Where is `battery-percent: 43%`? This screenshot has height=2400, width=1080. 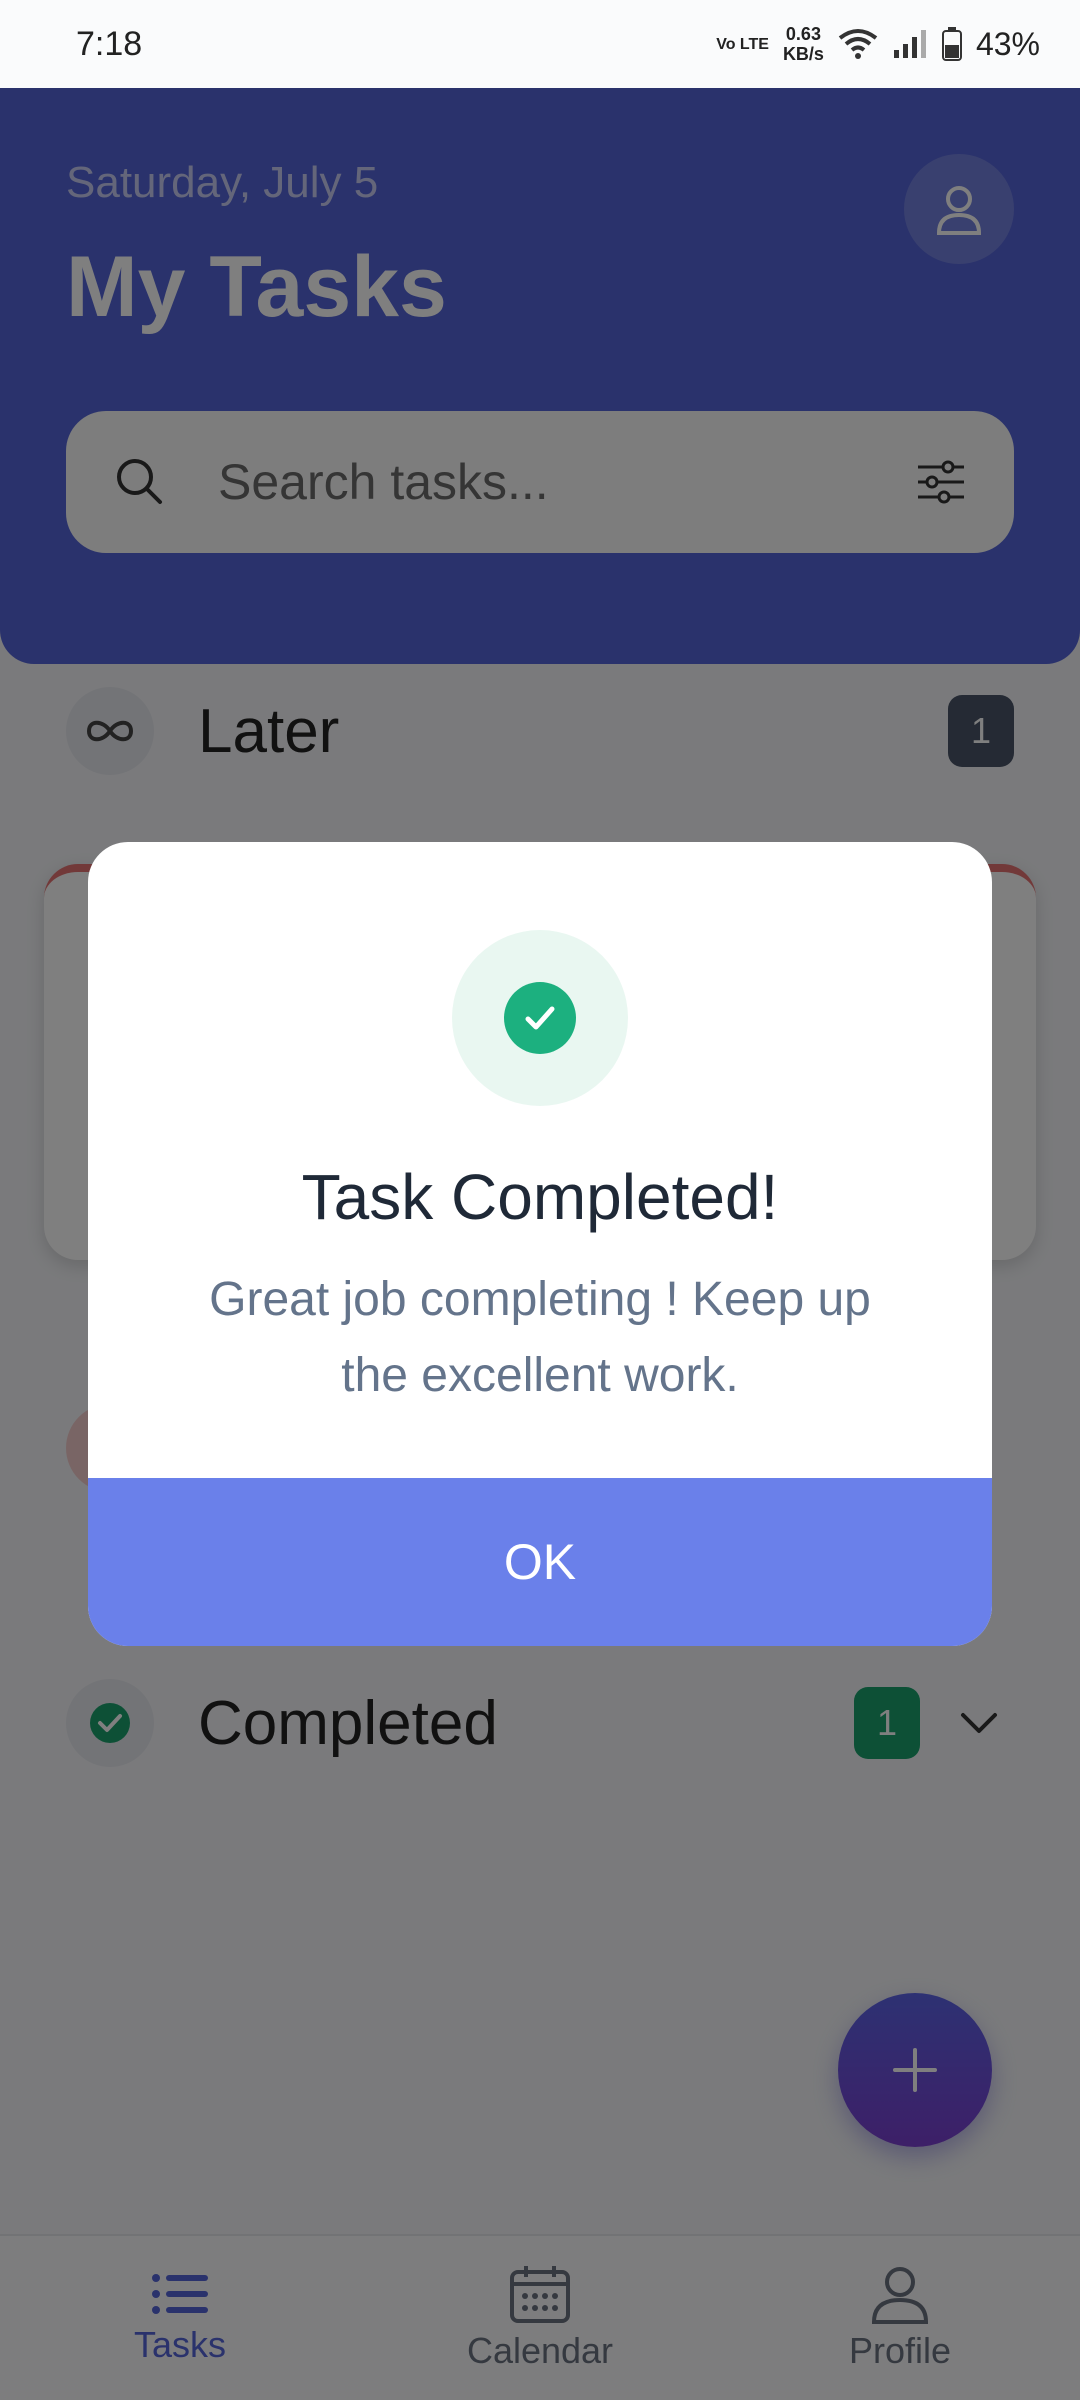 battery-percent: 43% is located at coordinates (1007, 43).